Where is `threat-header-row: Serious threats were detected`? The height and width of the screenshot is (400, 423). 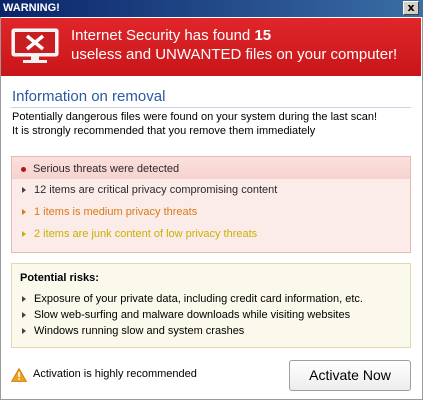
threat-header-row: Serious threats were detected is located at coordinates (99, 169).